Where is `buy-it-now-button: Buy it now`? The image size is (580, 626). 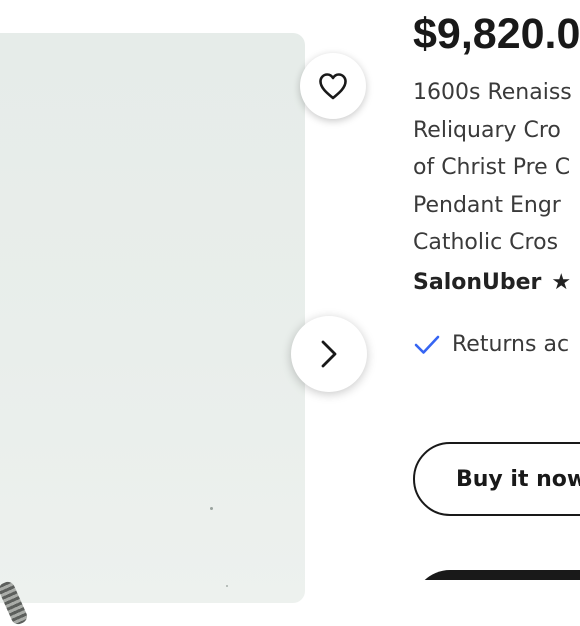 buy-it-now-button: Buy it now is located at coordinates (496, 479).